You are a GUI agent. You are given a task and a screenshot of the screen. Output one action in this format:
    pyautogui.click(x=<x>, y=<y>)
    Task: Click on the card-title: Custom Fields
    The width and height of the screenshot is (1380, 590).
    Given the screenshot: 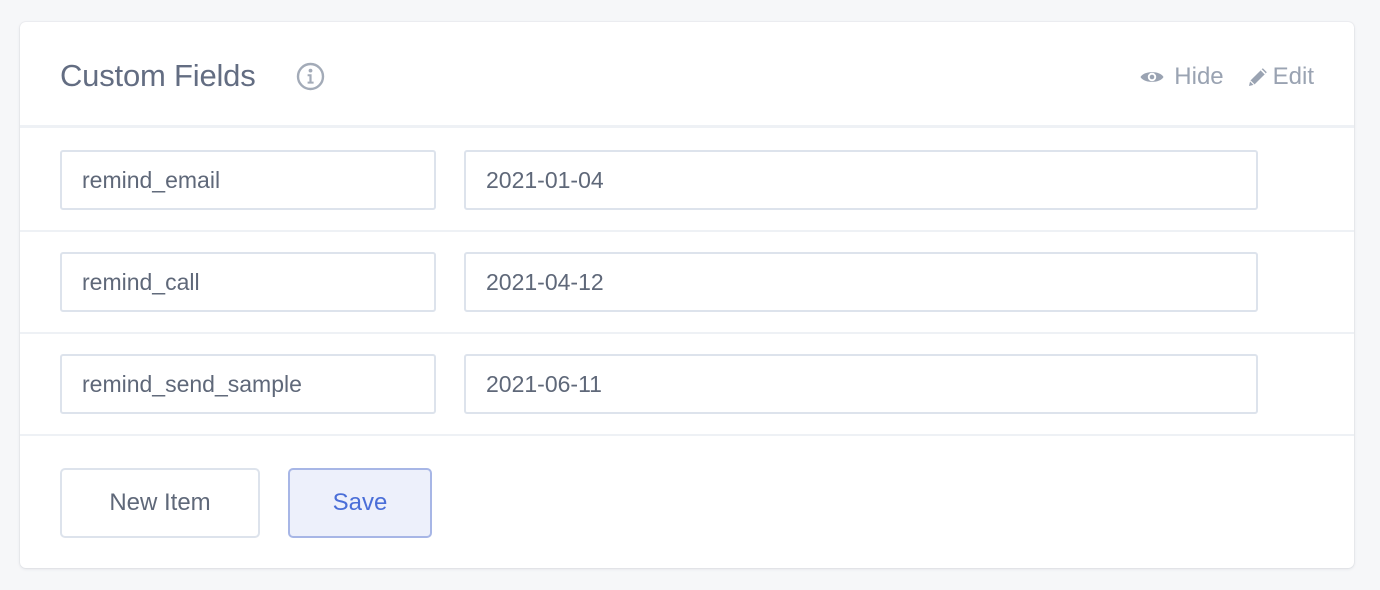 What is the action you would take?
    pyautogui.click(x=158, y=75)
    